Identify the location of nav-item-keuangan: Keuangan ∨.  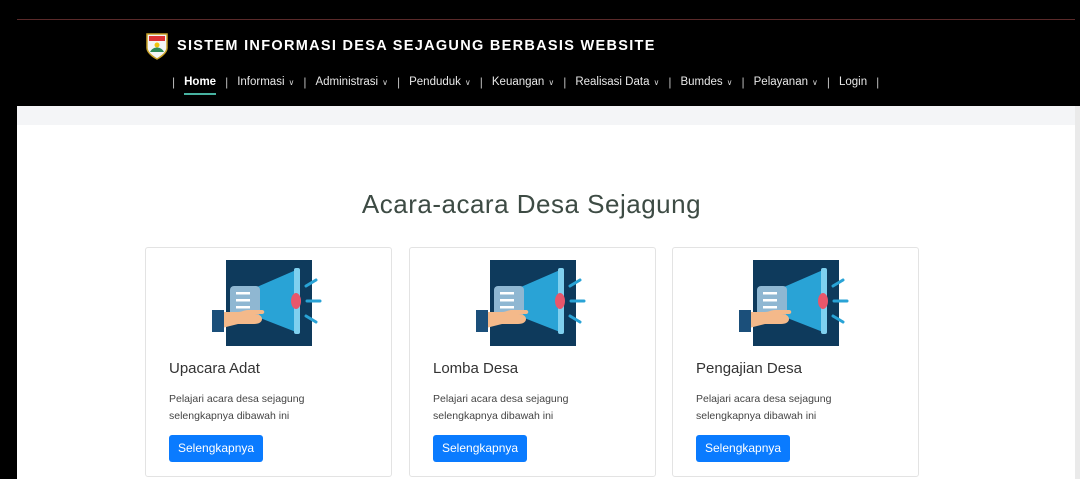
(523, 82).